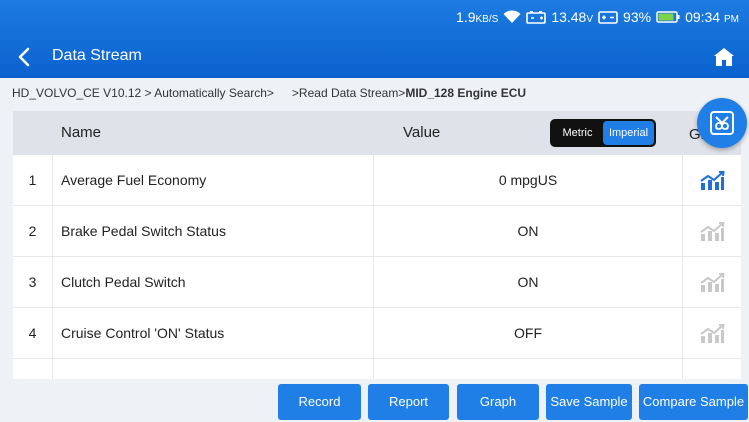 This screenshot has height=422, width=749. I want to click on row-number, so click(33, 369).